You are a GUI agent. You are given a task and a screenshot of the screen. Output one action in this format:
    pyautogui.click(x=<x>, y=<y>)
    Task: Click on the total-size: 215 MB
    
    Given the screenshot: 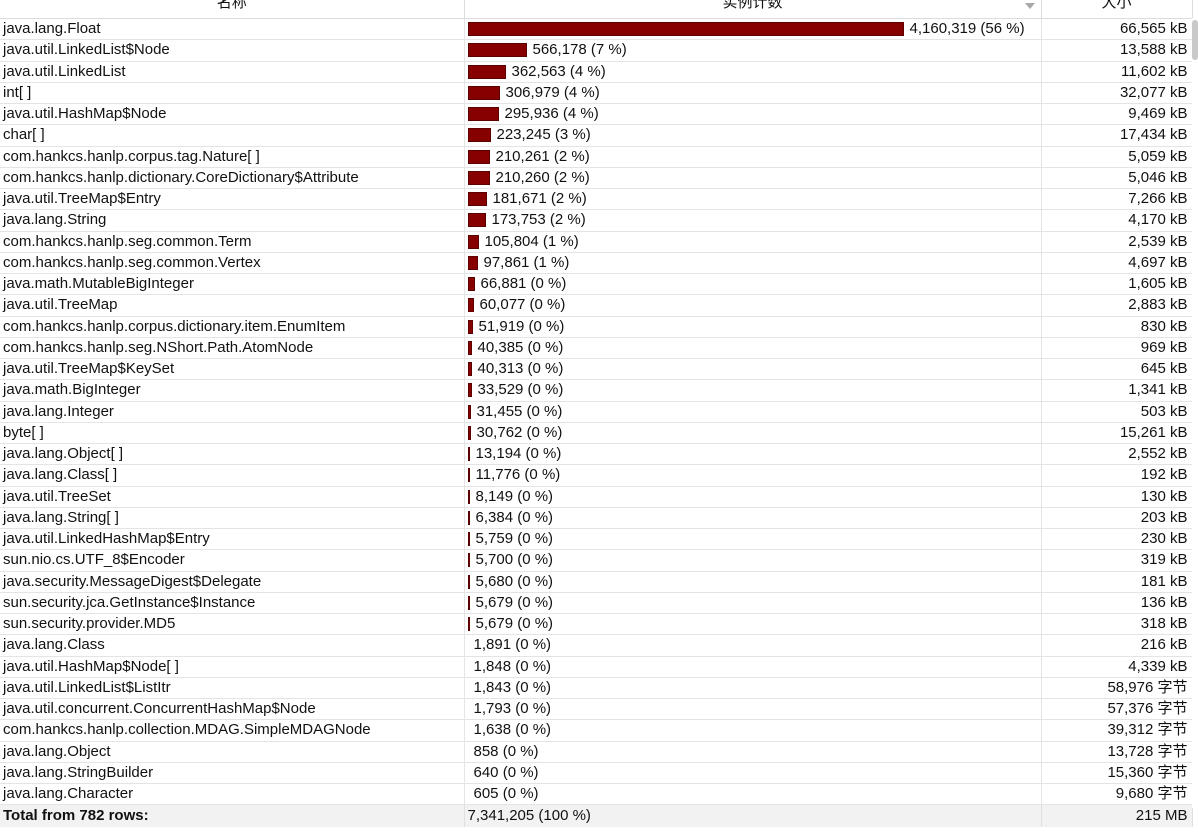 What is the action you would take?
    pyautogui.click(x=1117, y=816)
    